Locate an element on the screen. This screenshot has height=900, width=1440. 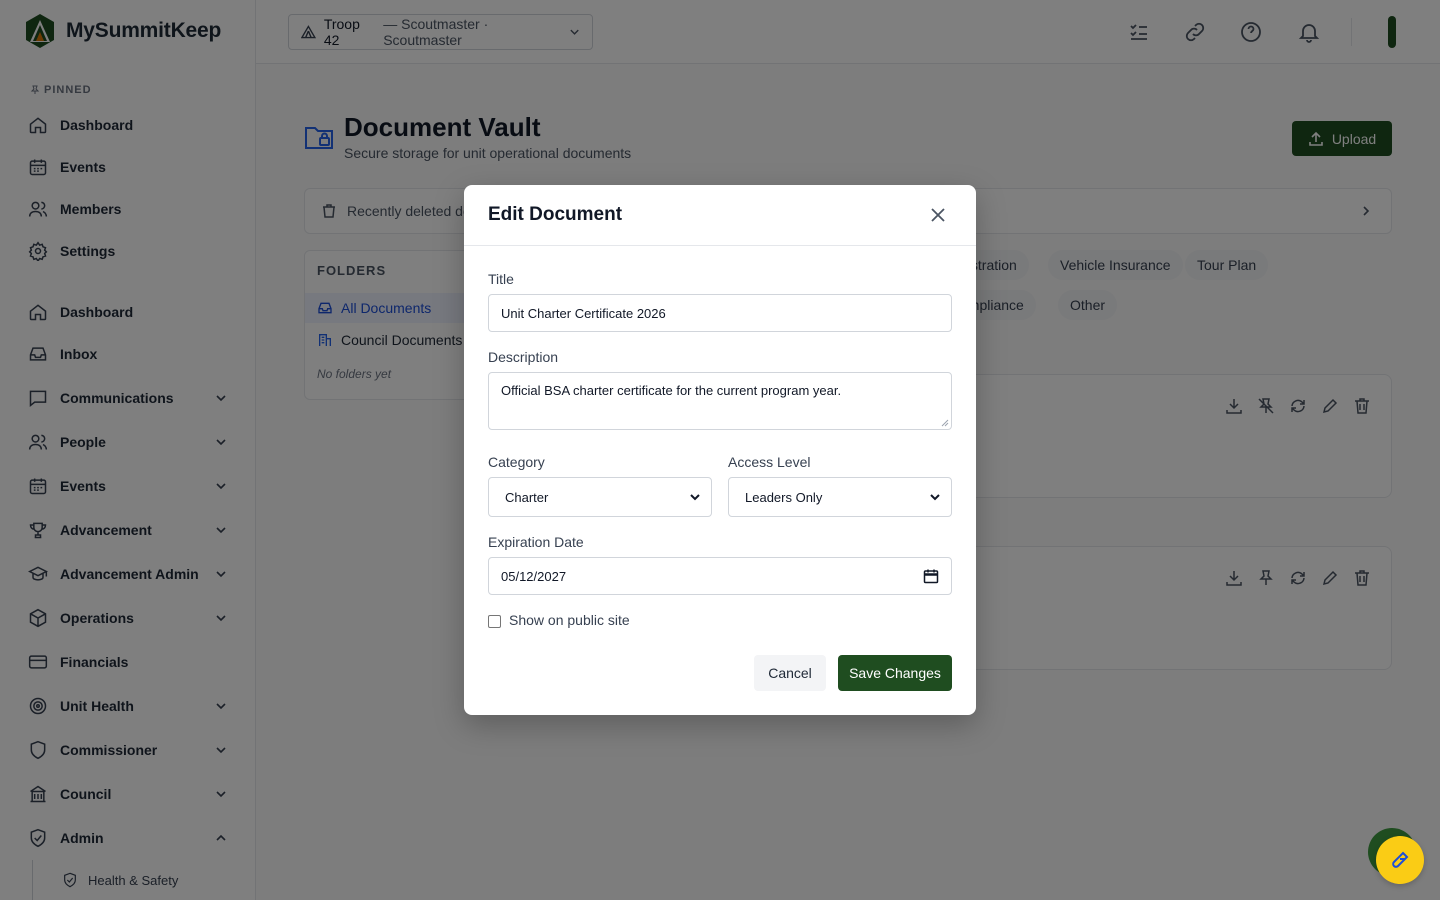
public-site-checkbox is located at coordinates (494, 621).